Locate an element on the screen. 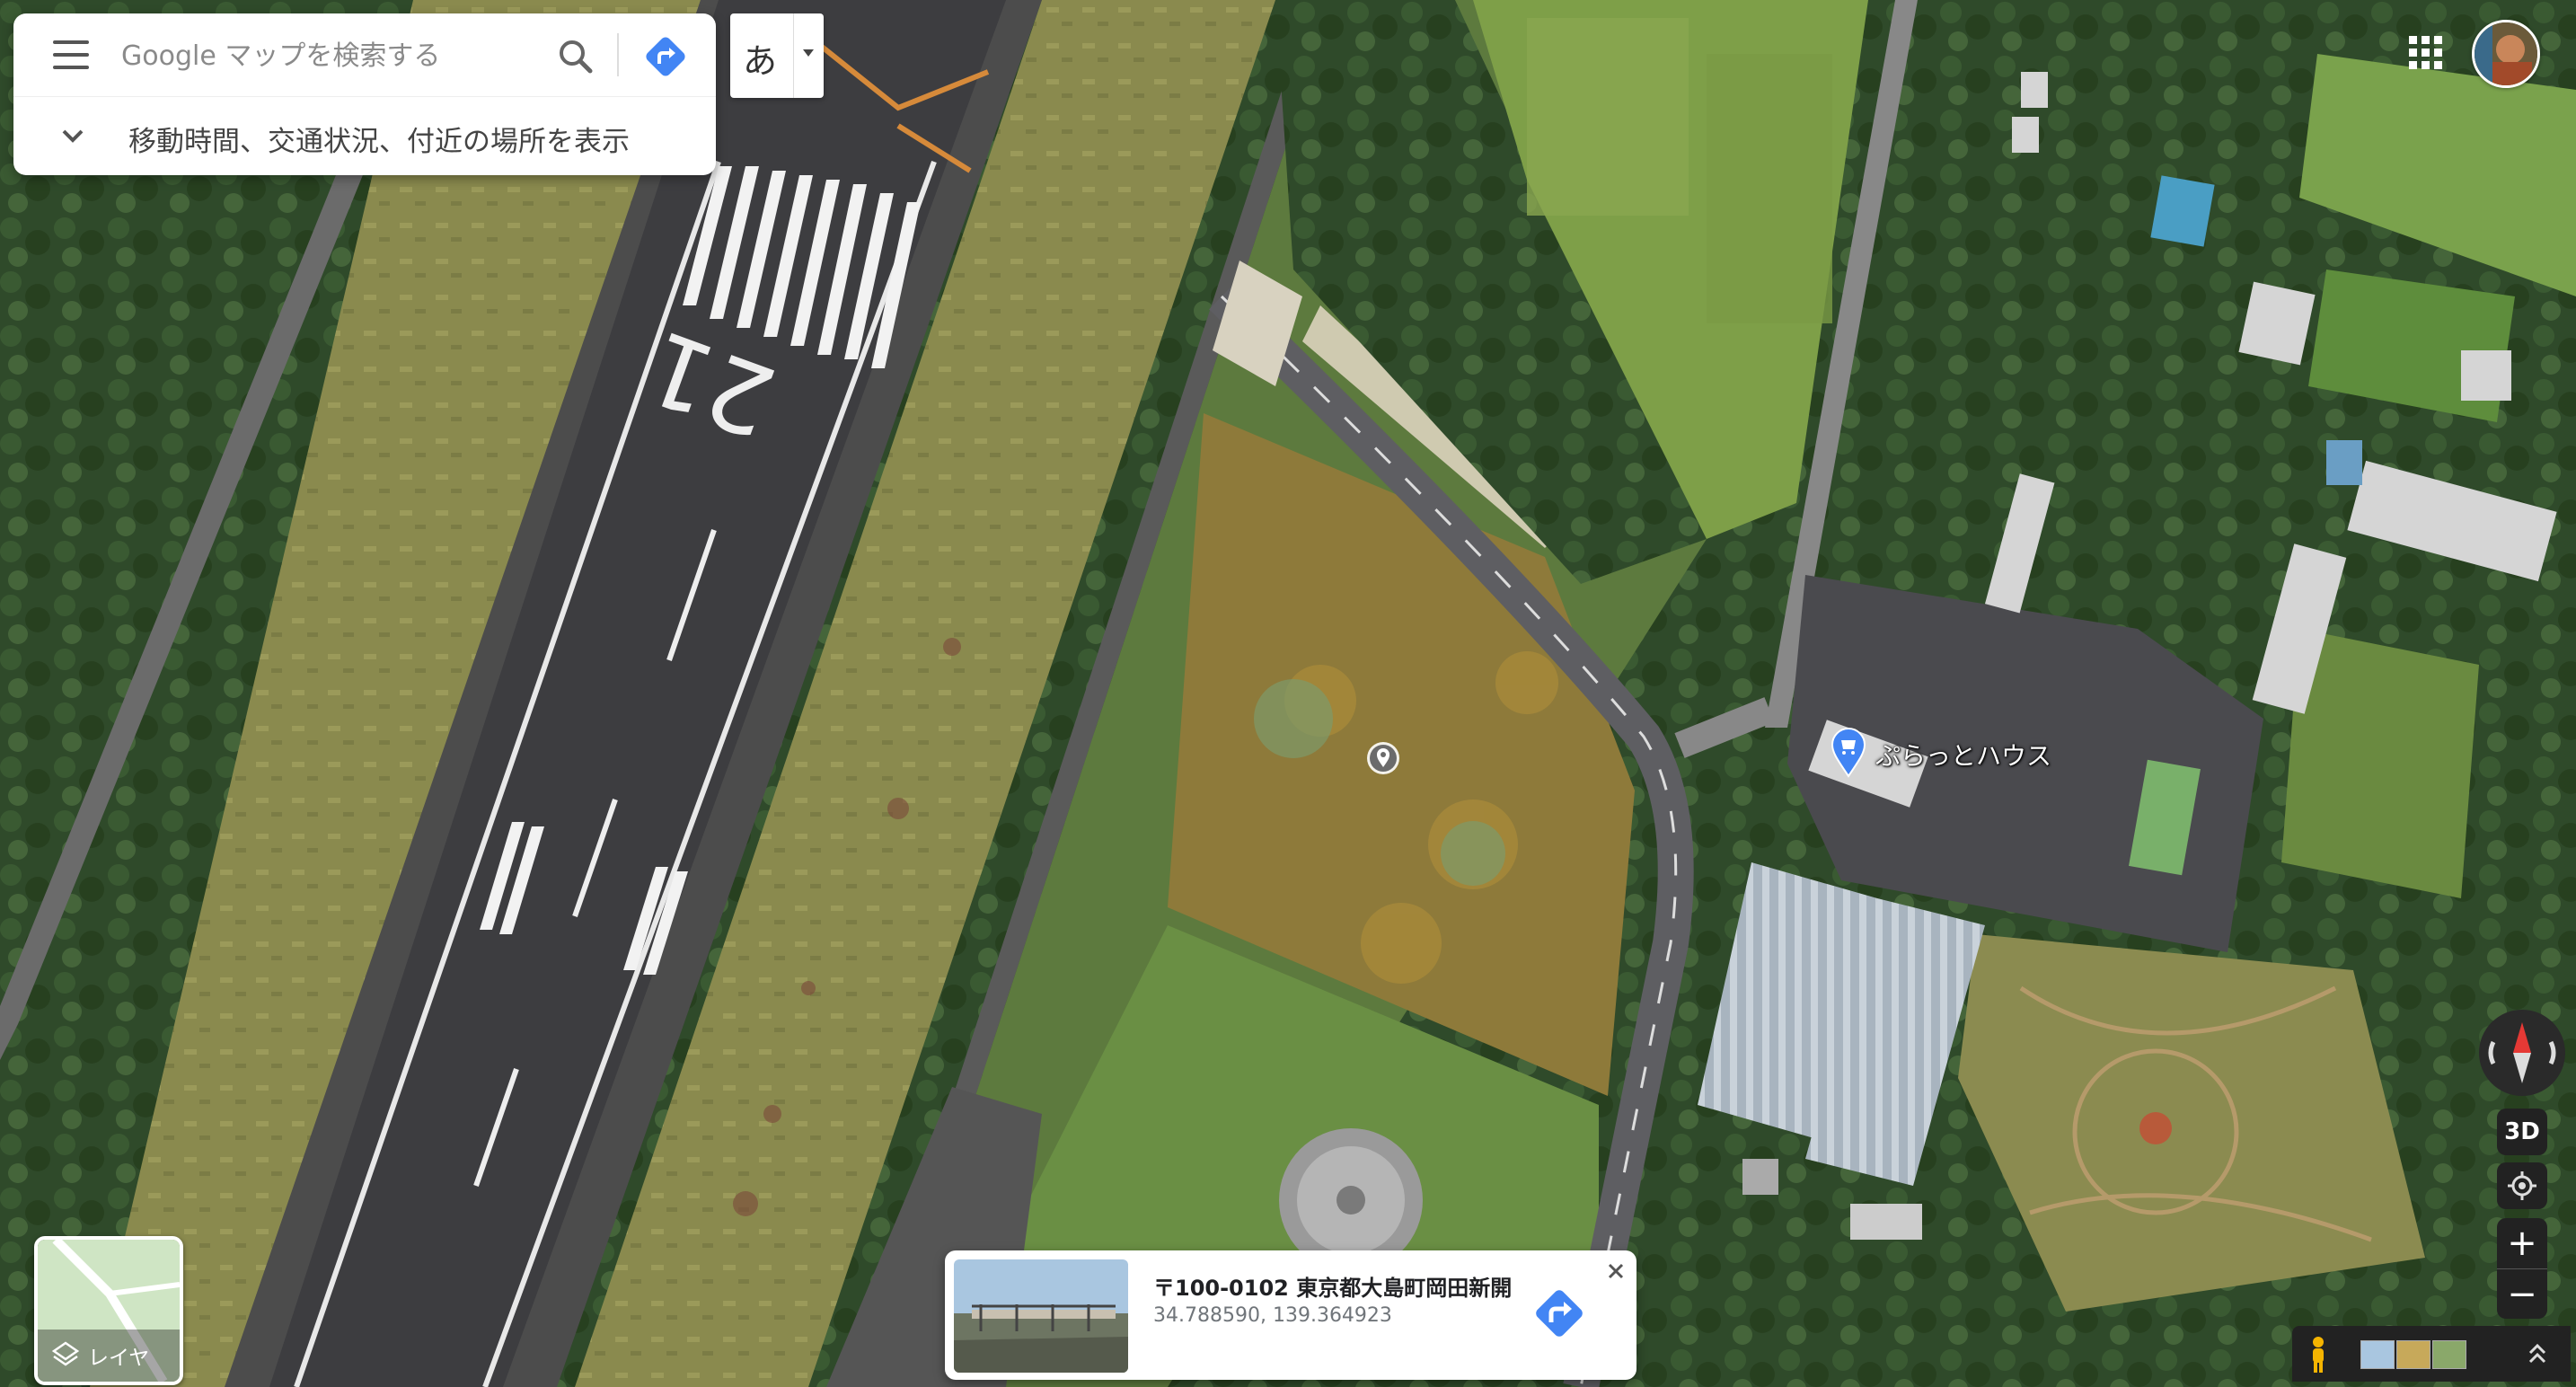 Image resolution: width=2576 pixels, height=1387 pixels. search-input is located at coordinates (327, 55).